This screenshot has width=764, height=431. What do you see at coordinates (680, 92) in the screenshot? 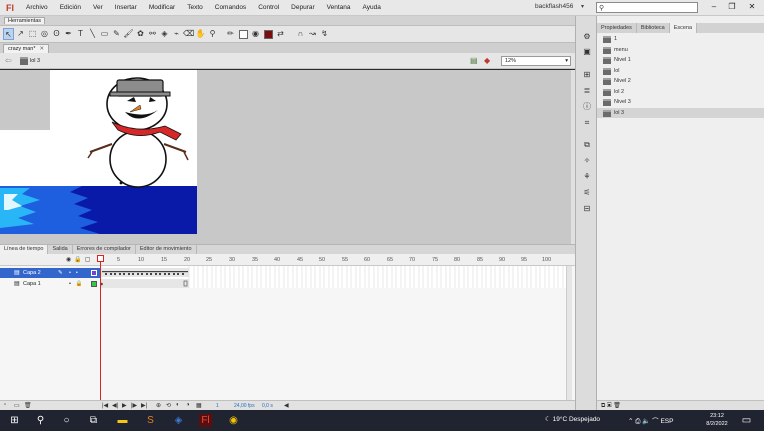
I see `scene-item: lol 2` at bounding box center [680, 92].